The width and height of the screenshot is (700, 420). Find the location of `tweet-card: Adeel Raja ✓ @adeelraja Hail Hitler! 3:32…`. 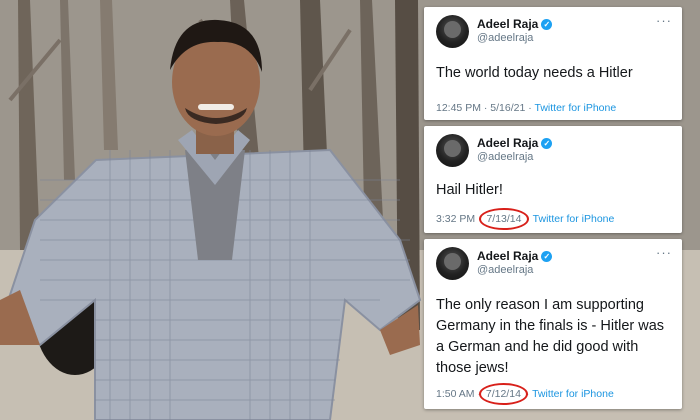

tweet-card: Adeel Raja ✓ @adeelraja Hail Hitler! 3:32… is located at coordinates (553, 179).